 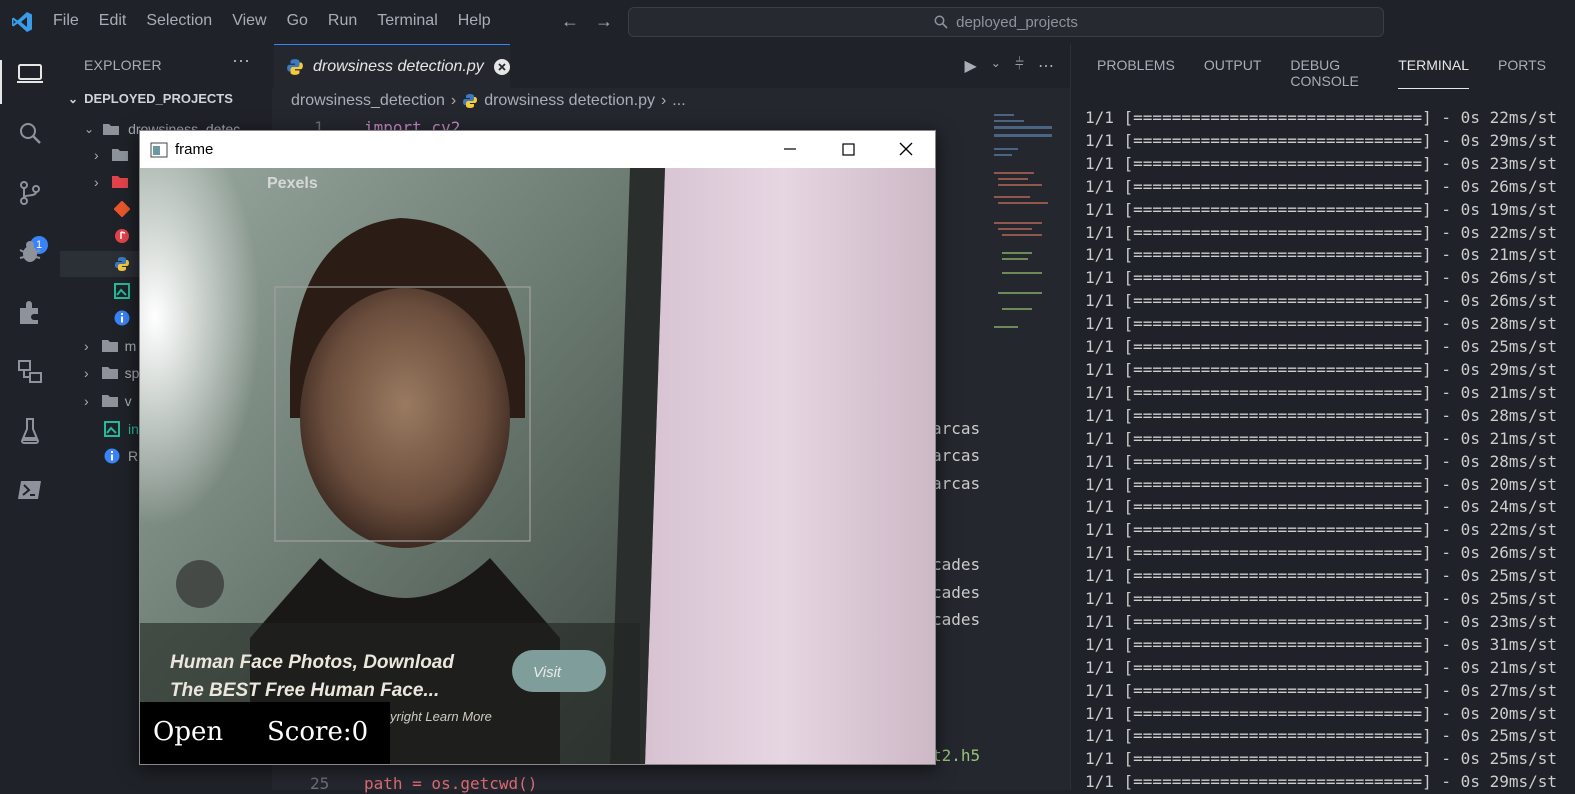 I want to click on line-number: 25, so click(x=320, y=783).